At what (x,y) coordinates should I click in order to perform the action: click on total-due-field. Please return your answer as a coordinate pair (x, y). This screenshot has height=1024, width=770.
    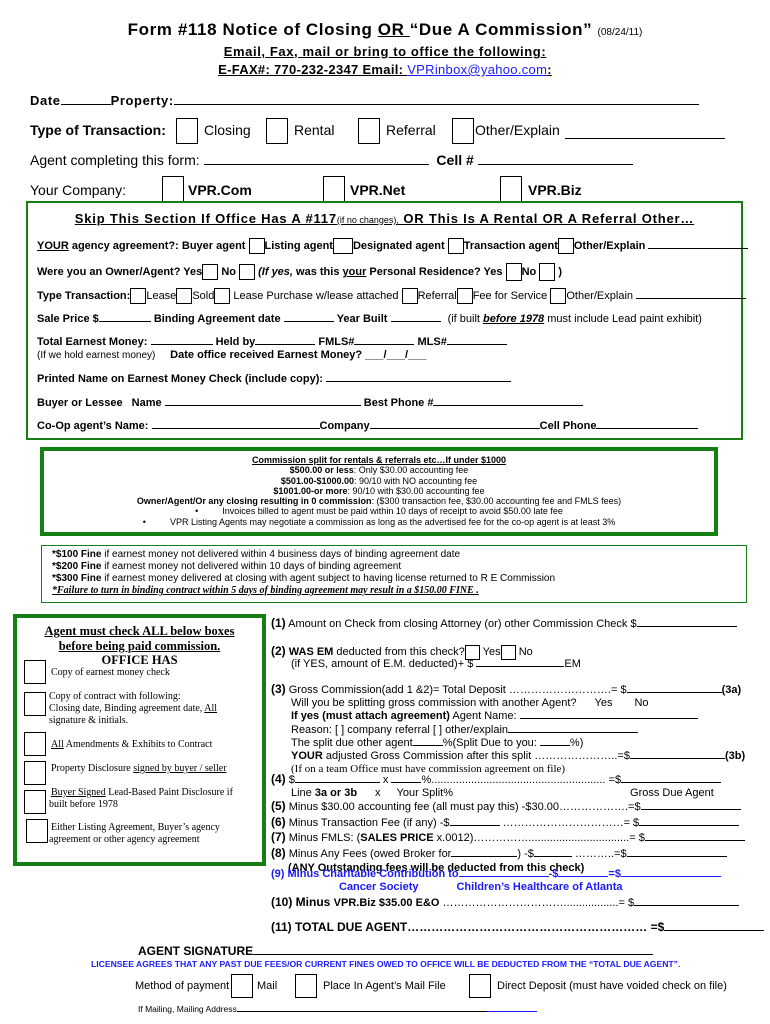
    Looking at the image, I should click on (714, 930).